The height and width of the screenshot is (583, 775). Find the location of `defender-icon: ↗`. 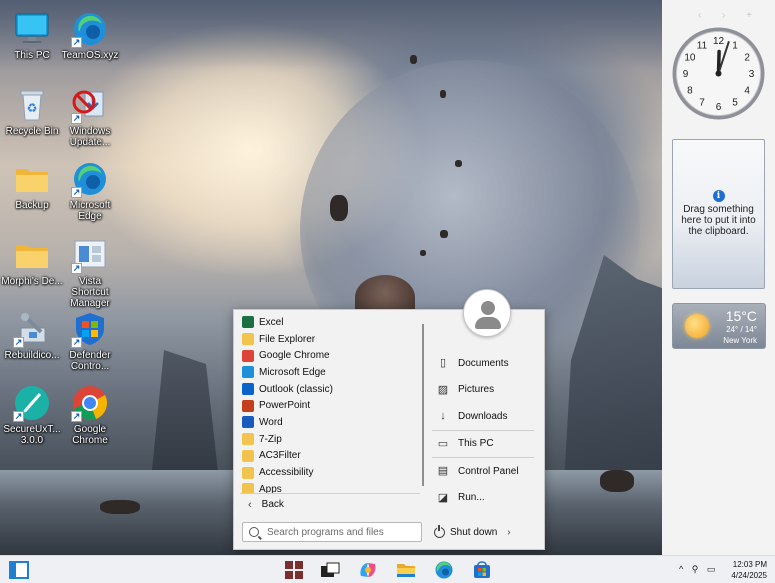

defender-icon: ↗ is located at coordinates (90, 329).